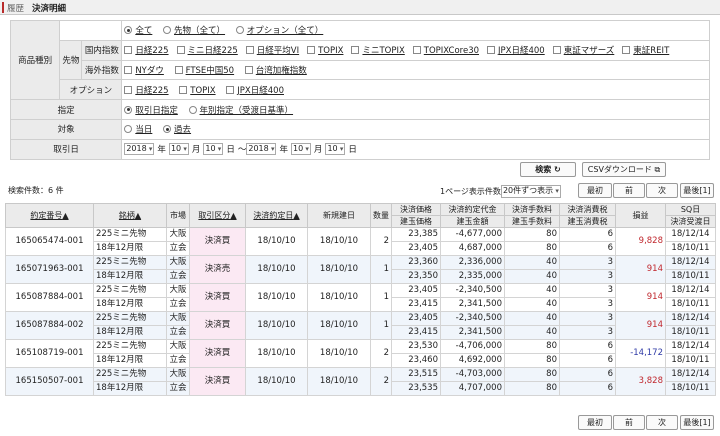  Describe the element at coordinates (325, 51) in the screenshot. I see `domestic-checkbox-3: TOPIX` at that location.